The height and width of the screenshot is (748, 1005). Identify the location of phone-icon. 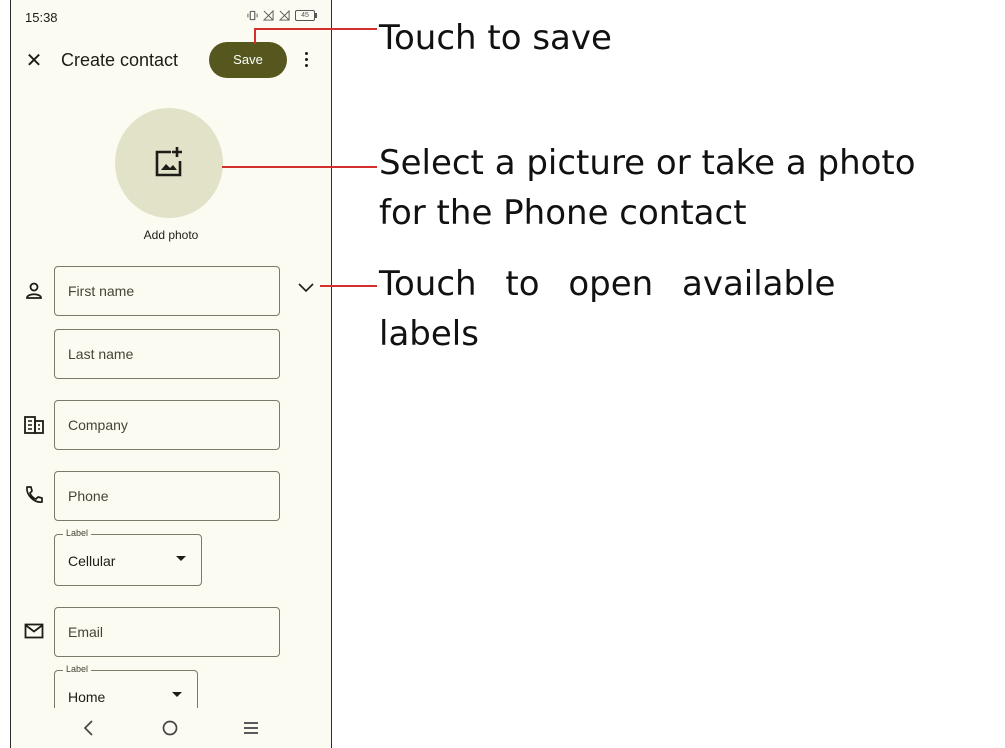
(34, 494).